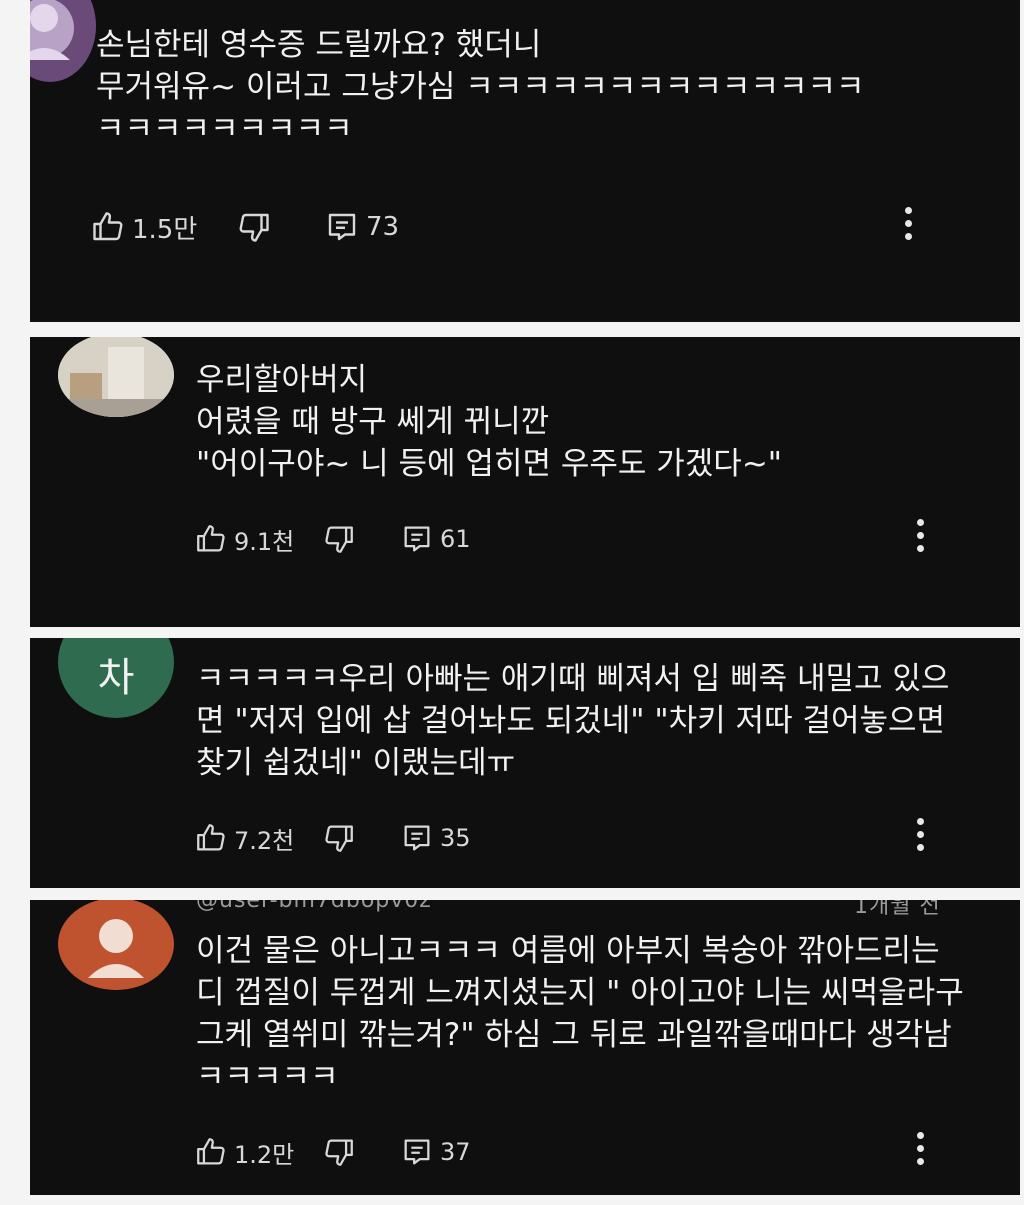 This screenshot has width=1024, height=1205. Describe the element at coordinates (594, 539) in the screenshot. I see `comment-actions: 9.1천 61` at that location.